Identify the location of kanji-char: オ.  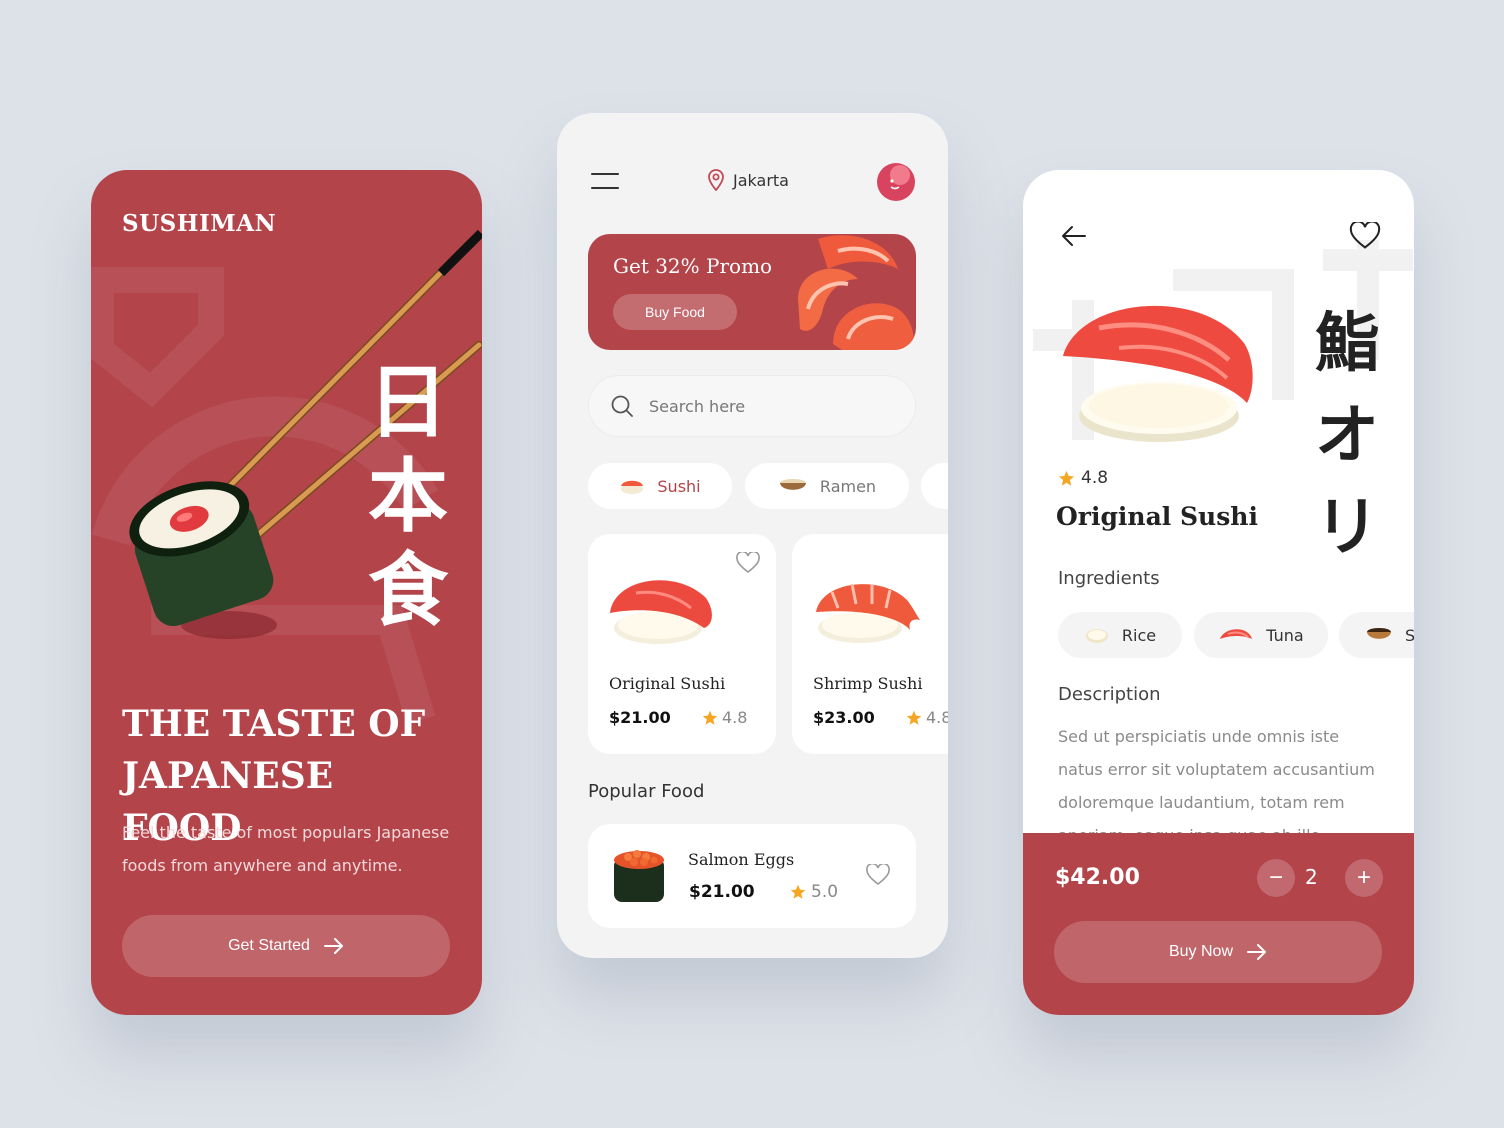
(1347, 436).